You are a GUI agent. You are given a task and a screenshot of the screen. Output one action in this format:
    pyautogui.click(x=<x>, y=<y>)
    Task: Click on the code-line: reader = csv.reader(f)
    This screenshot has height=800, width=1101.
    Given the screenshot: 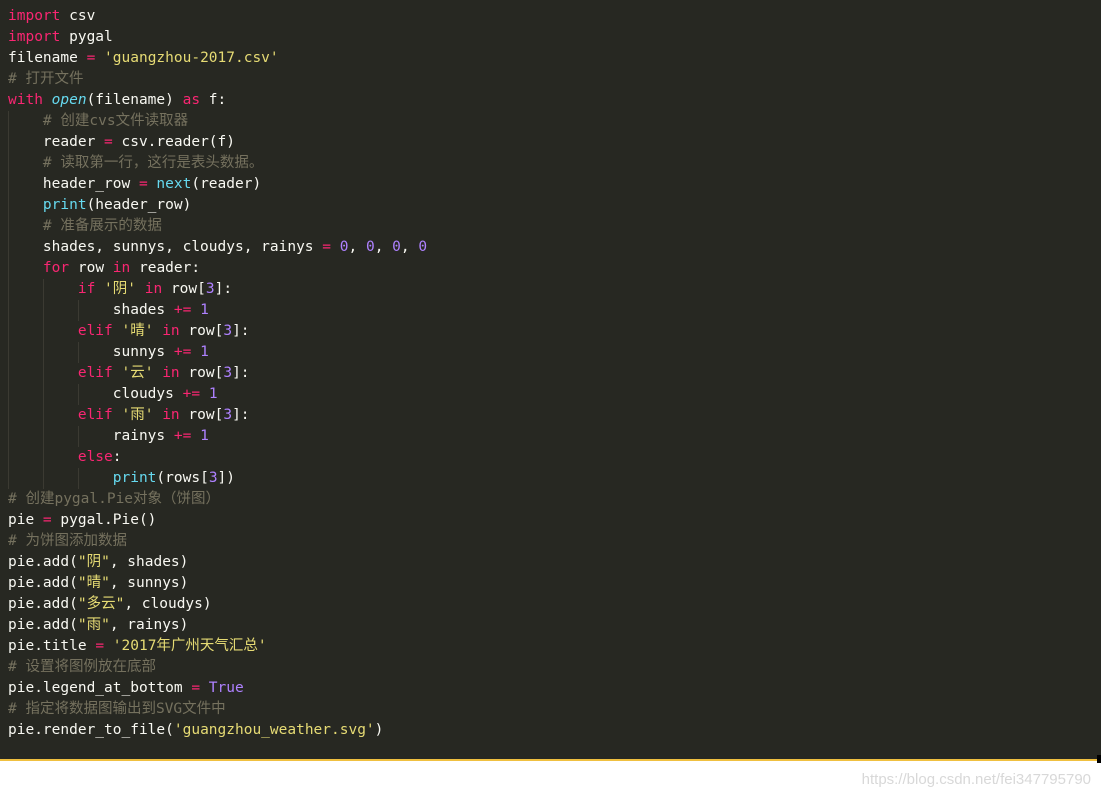 What is the action you would take?
    pyautogui.click(x=217, y=142)
    